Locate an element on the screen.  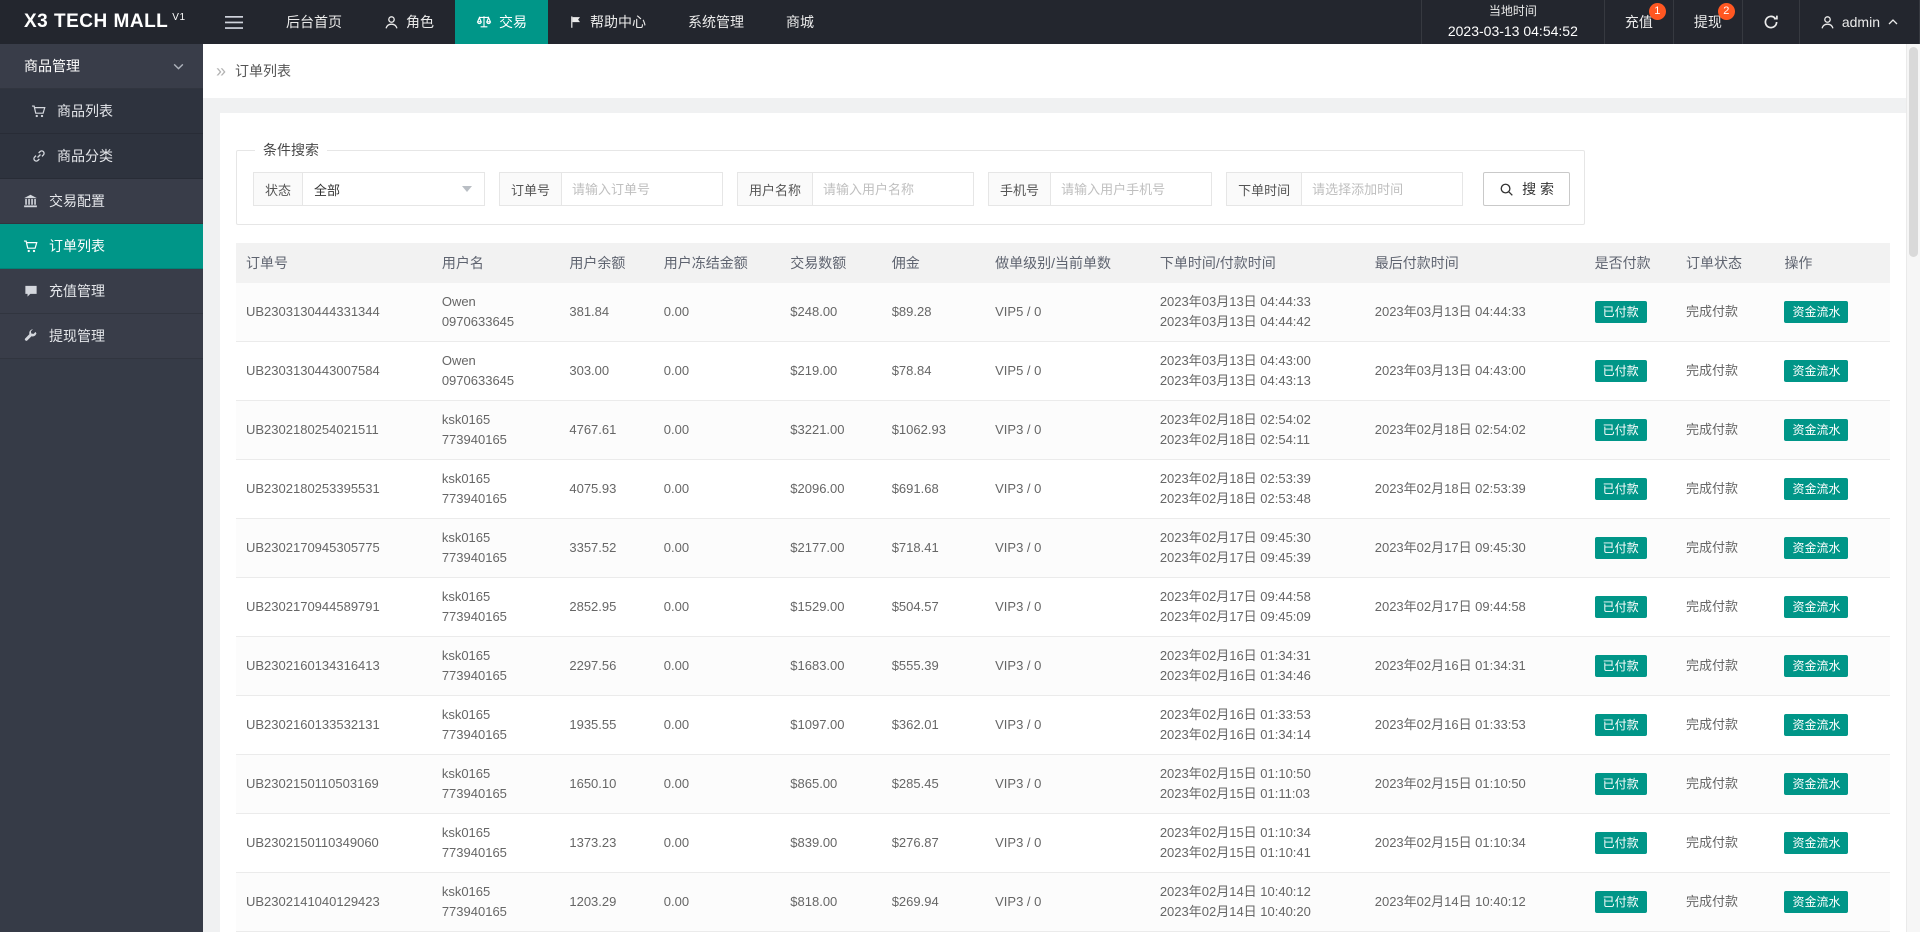
status-select: 全部 is located at coordinates (394, 189).